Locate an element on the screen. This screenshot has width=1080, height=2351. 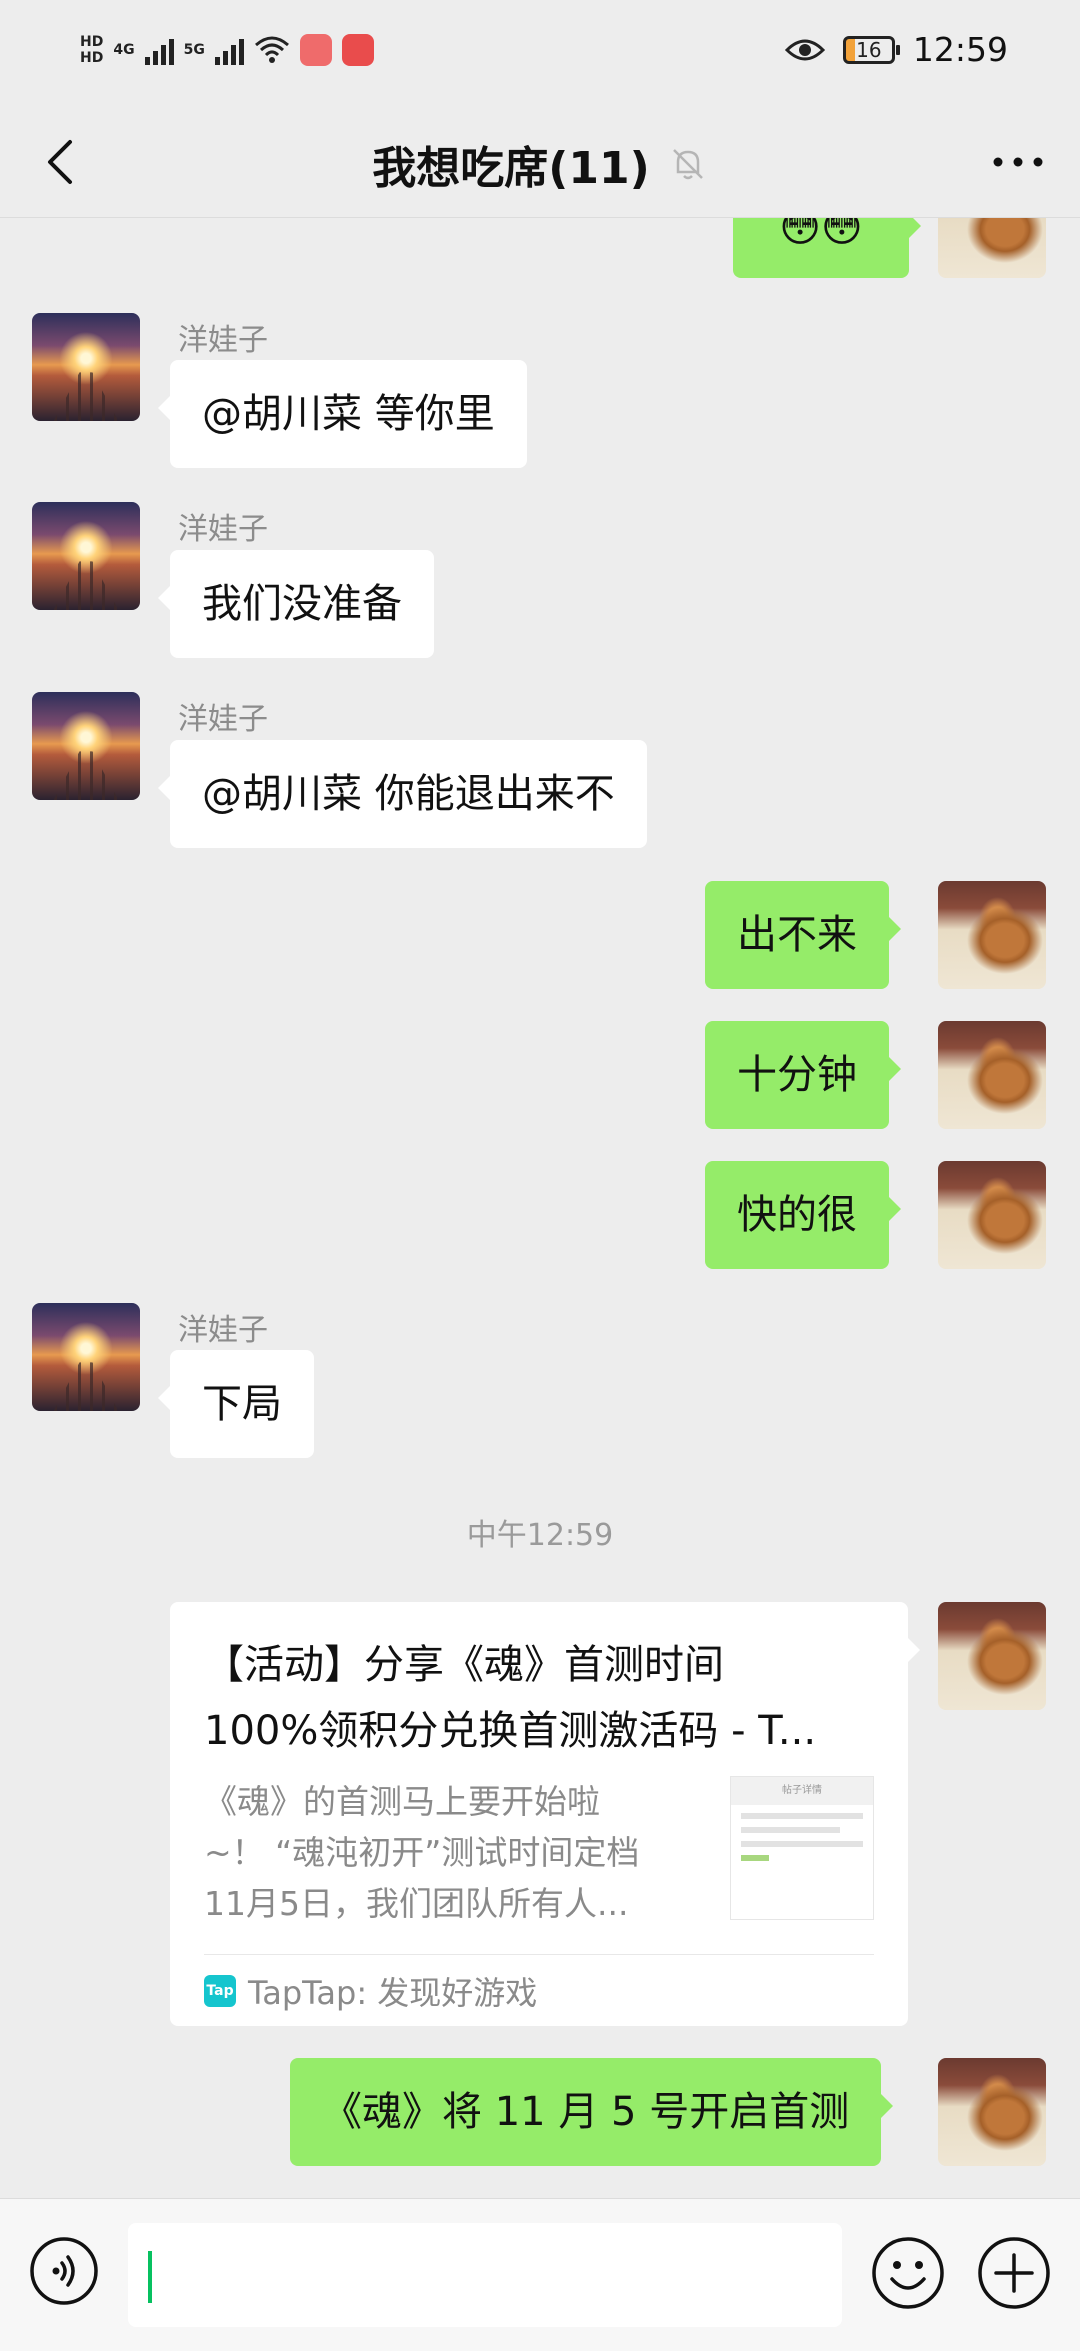
hd-label-2: HD is located at coordinates (92, 58).